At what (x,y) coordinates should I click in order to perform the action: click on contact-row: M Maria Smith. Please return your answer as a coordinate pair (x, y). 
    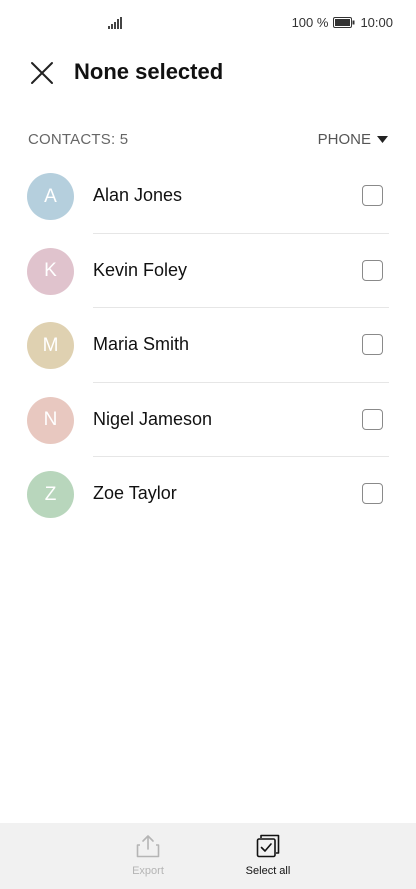
    Looking at the image, I should click on (208, 345).